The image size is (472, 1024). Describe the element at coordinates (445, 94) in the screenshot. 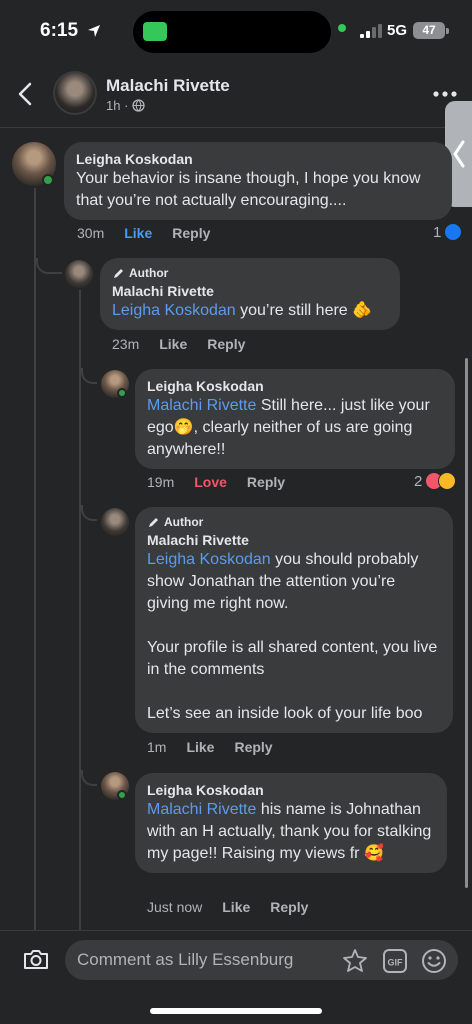

I see `more-options-icon` at that location.